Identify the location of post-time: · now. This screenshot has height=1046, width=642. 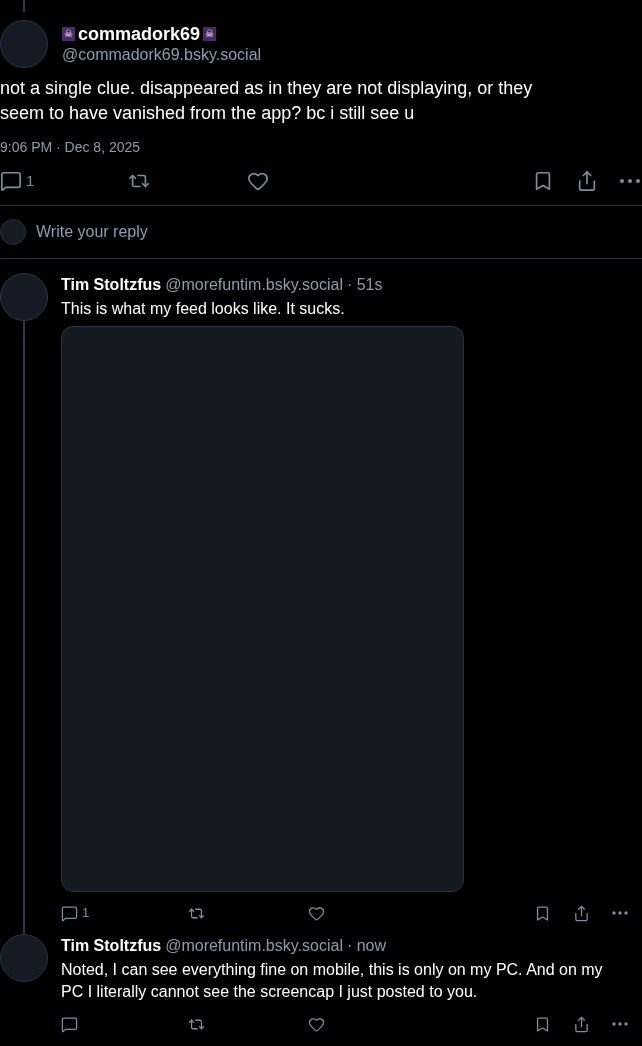
(366, 946).